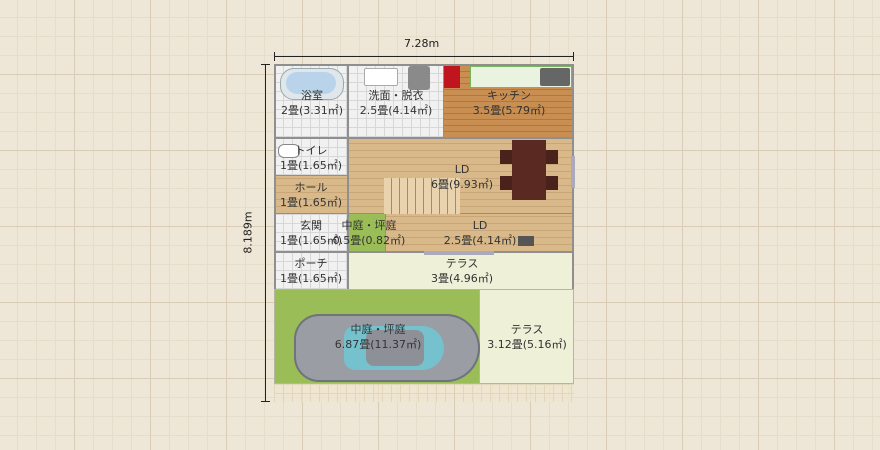 Image resolution: width=880 pixels, height=450 pixels. What do you see at coordinates (424, 138) in the screenshot?
I see `wall-row1` at bounding box center [424, 138].